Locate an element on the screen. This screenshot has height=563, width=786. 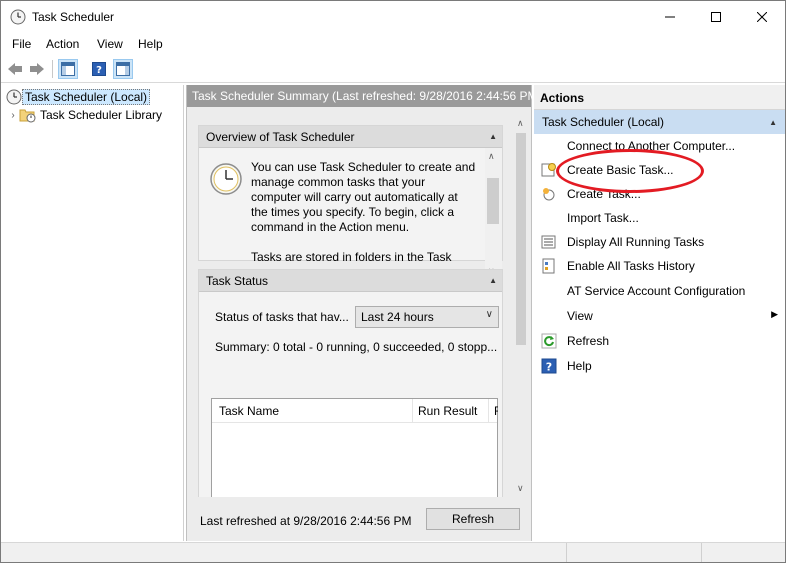
forward-arrow-icon is located at coordinates (37, 69).